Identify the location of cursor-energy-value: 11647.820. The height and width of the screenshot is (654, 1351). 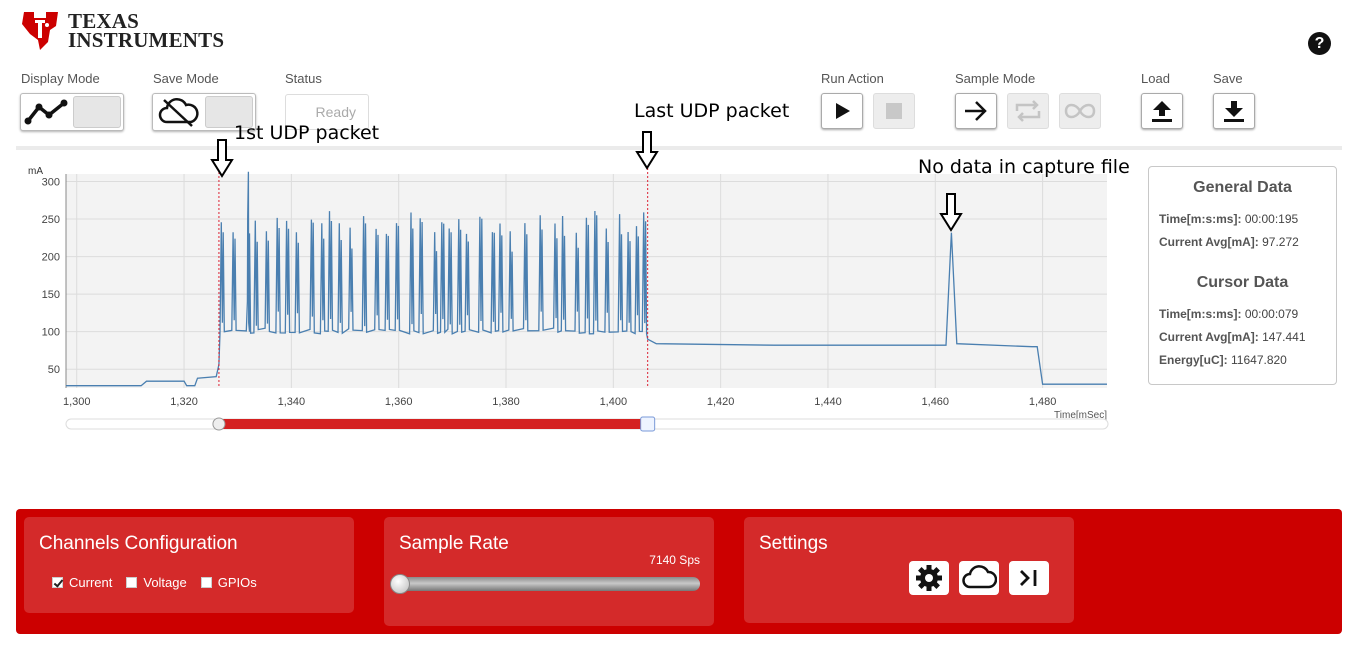
(1259, 360).